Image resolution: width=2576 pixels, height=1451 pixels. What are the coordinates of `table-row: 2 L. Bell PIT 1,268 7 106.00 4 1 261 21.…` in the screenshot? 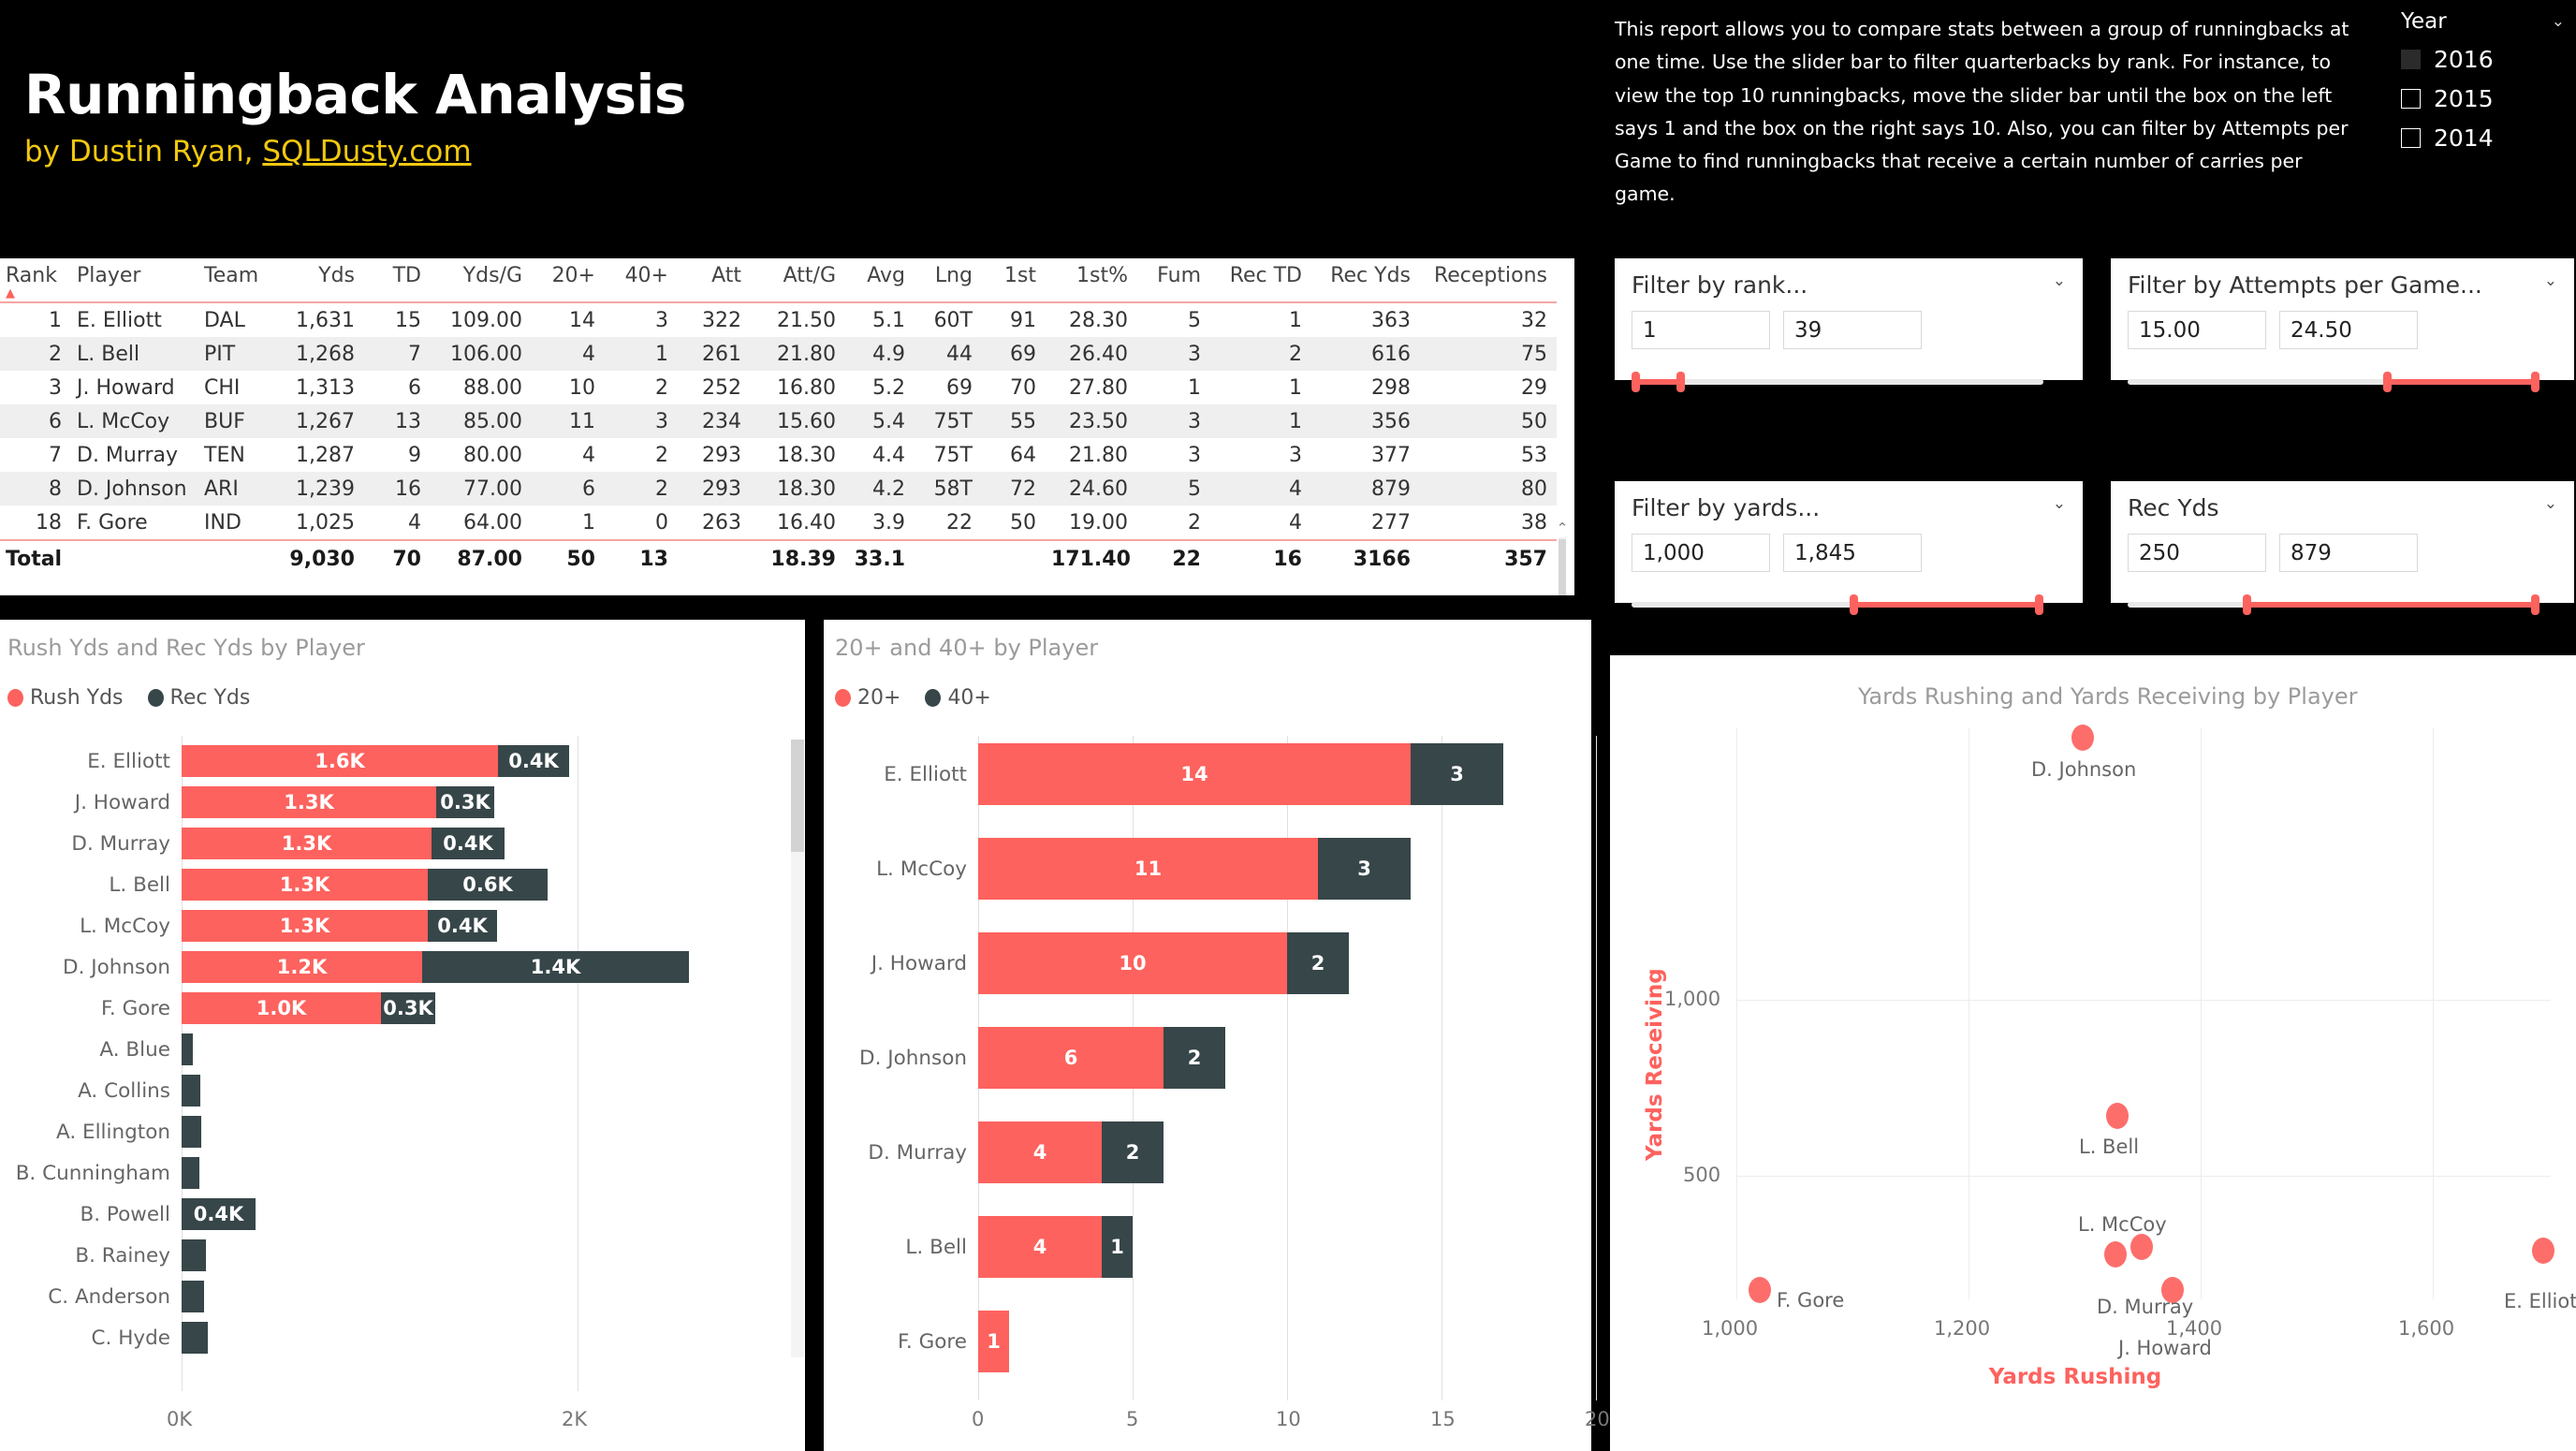 It's located at (778, 354).